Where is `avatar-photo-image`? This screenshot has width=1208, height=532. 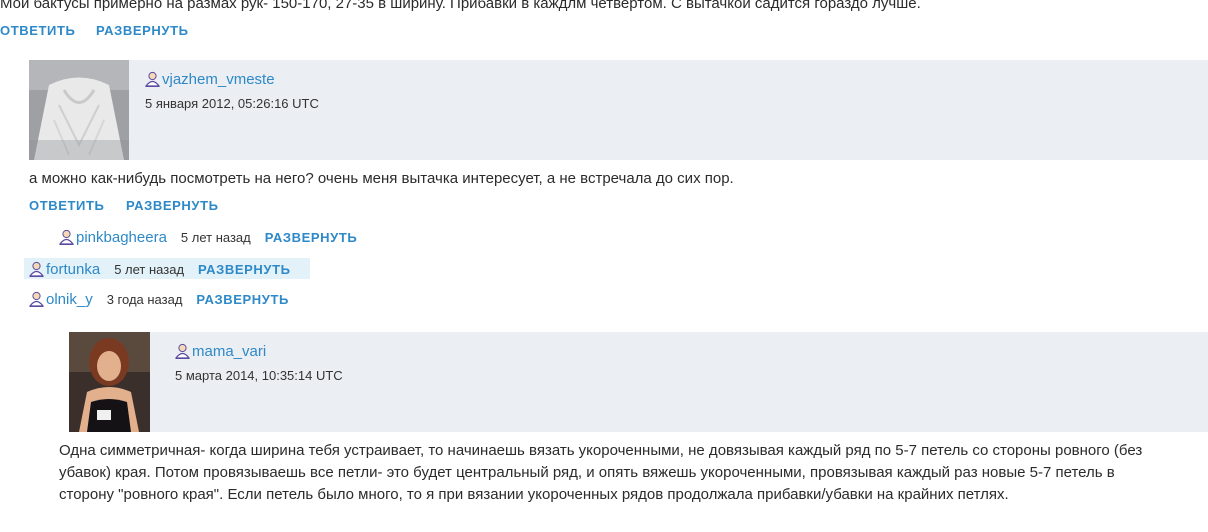
avatar-photo-image is located at coordinates (109, 382).